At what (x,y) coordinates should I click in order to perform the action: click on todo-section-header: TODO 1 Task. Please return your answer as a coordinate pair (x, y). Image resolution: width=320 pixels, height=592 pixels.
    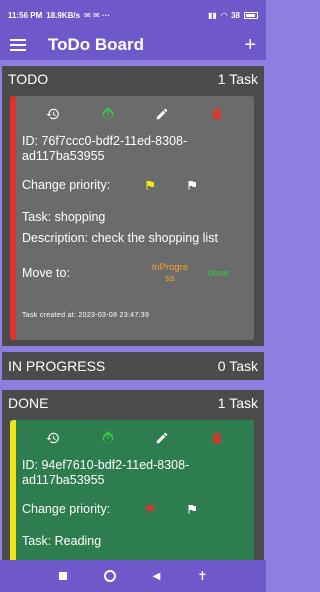
    Looking at the image, I should click on (133, 79).